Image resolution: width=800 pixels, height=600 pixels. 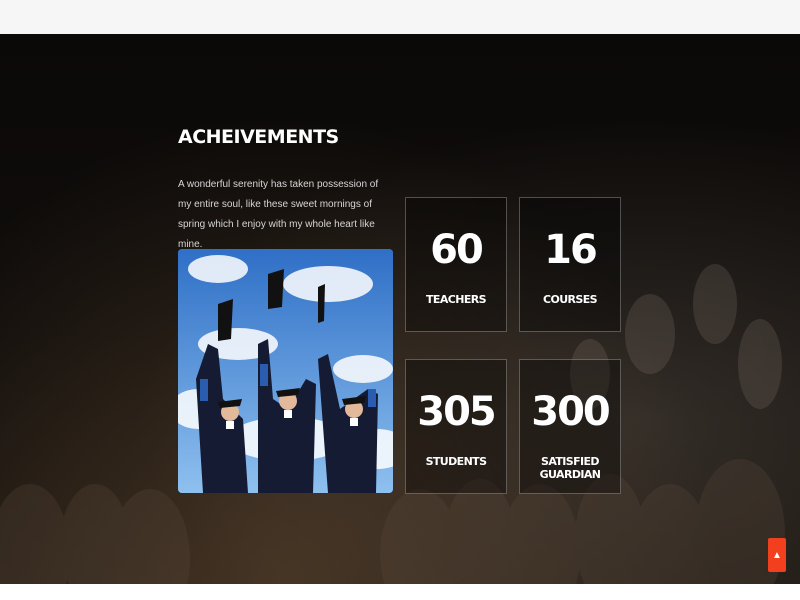 I want to click on section-title: ACHEIVEMENTS, so click(x=258, y=137).